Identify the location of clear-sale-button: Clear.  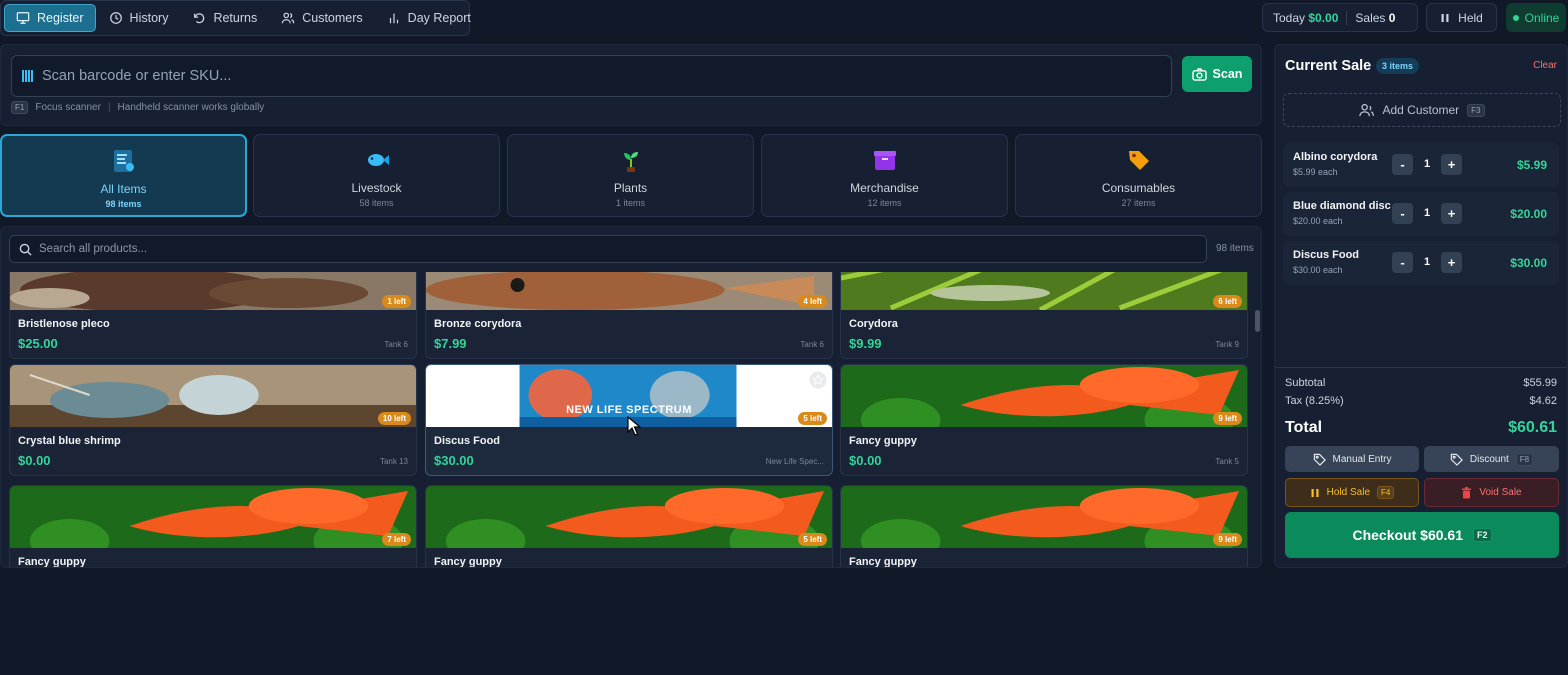
(1545, 65).